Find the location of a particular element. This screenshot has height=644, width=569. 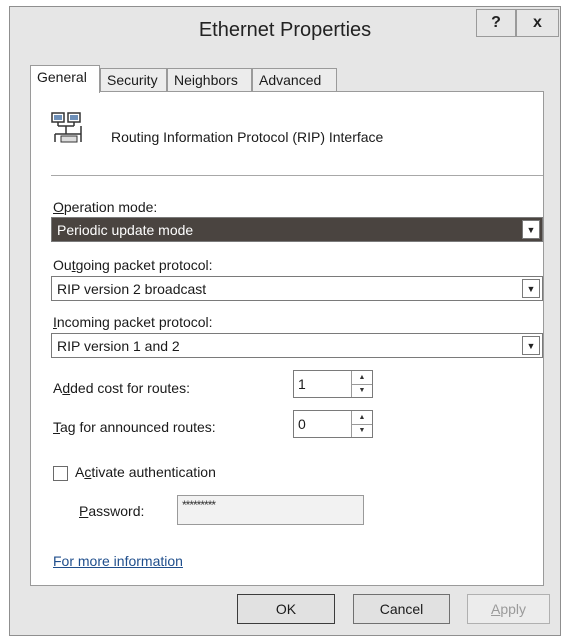

incoming-protocol-label: Incoming packet protocol: is located at coordinates (133, 322).